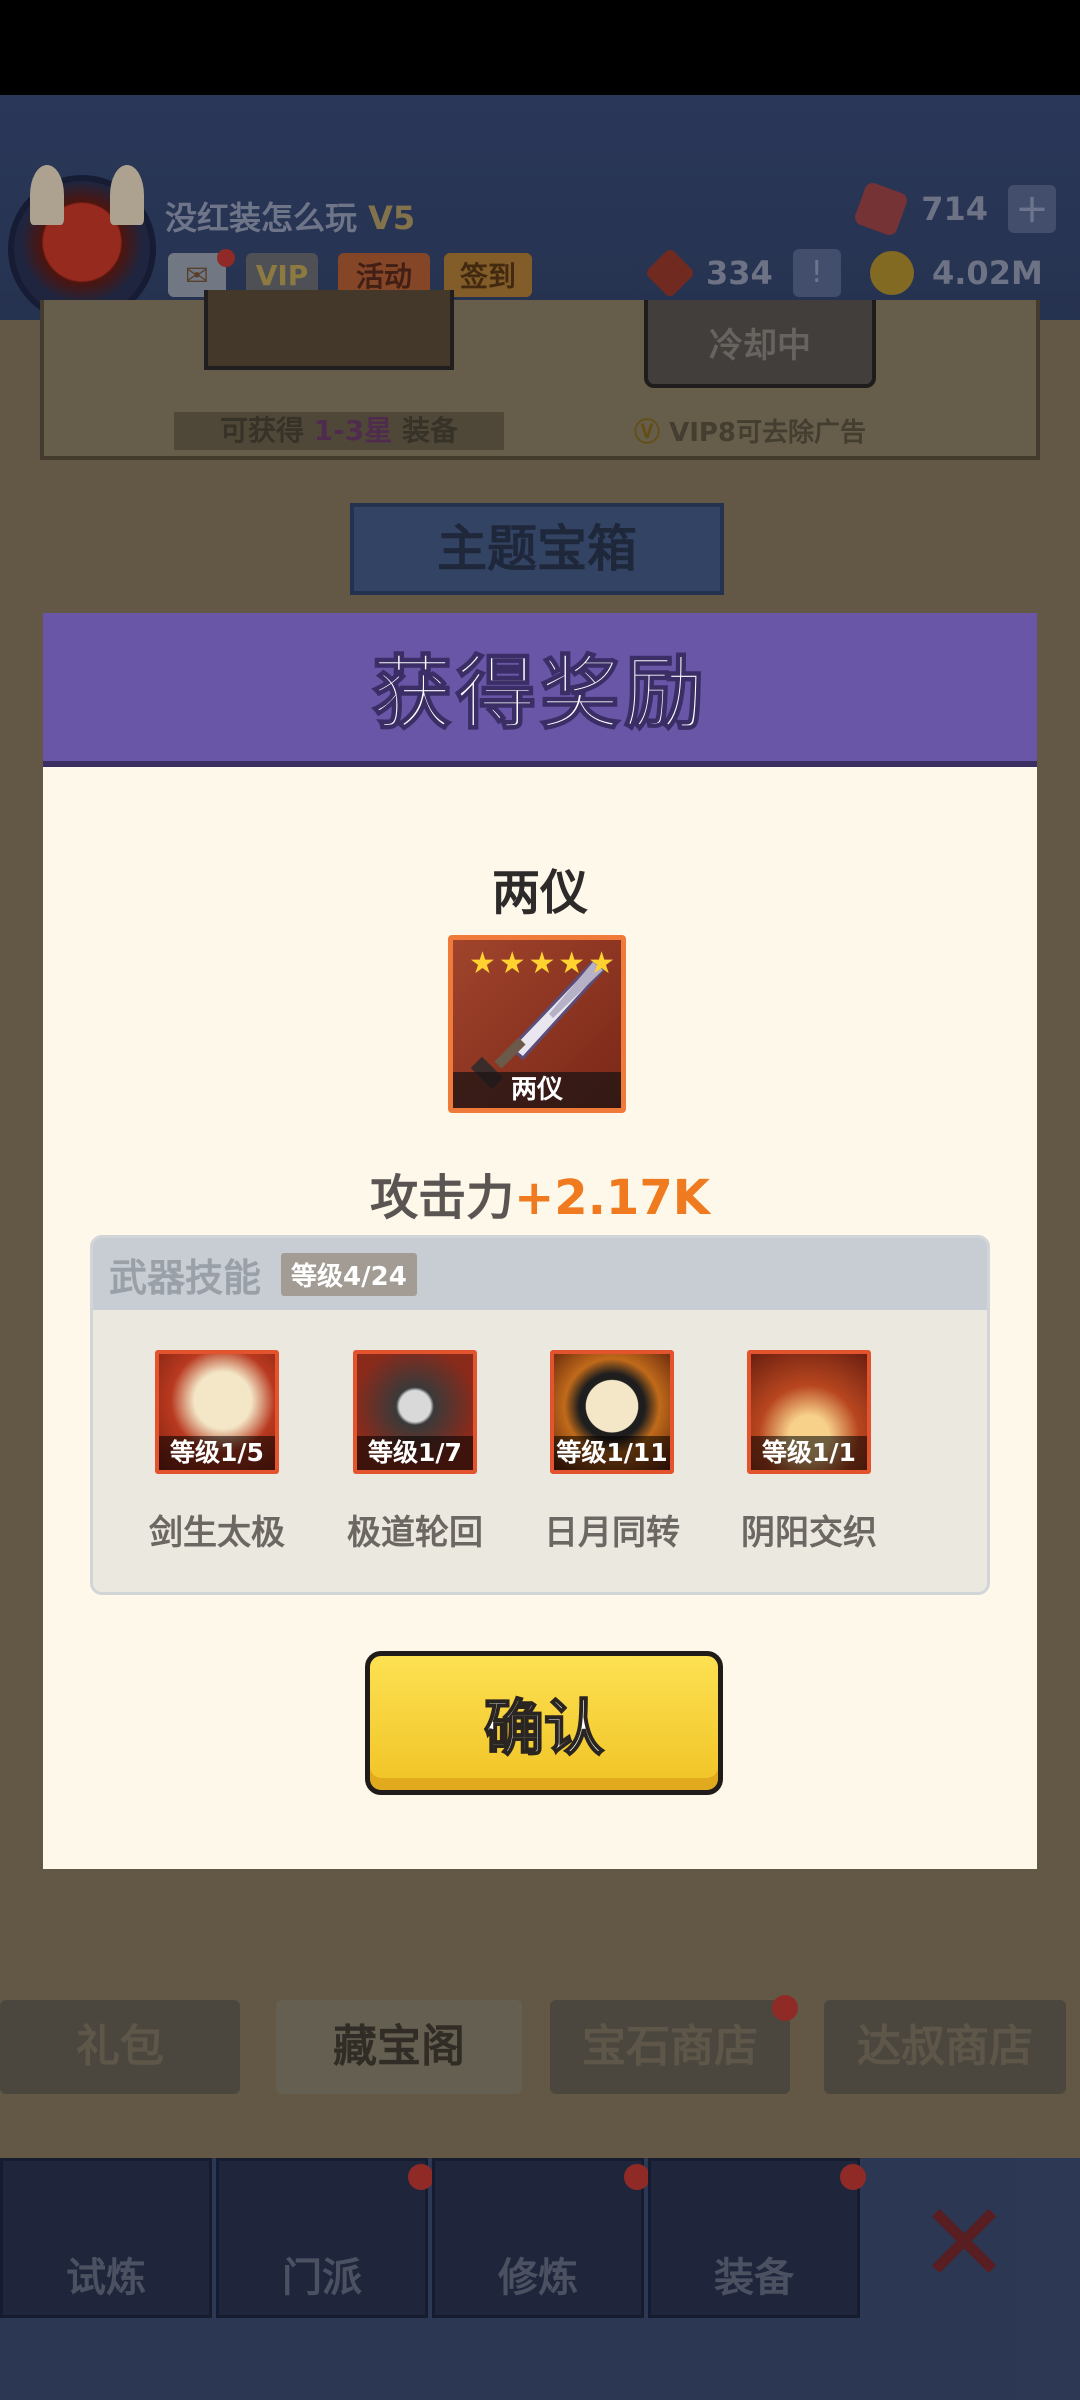 The width and height of the screenshot is (1080, 2400). What do you see at coordinates (415, 1533) in the screenshot?
I see `skill-name: 极道轮回` at bounding box center [415, 1533].